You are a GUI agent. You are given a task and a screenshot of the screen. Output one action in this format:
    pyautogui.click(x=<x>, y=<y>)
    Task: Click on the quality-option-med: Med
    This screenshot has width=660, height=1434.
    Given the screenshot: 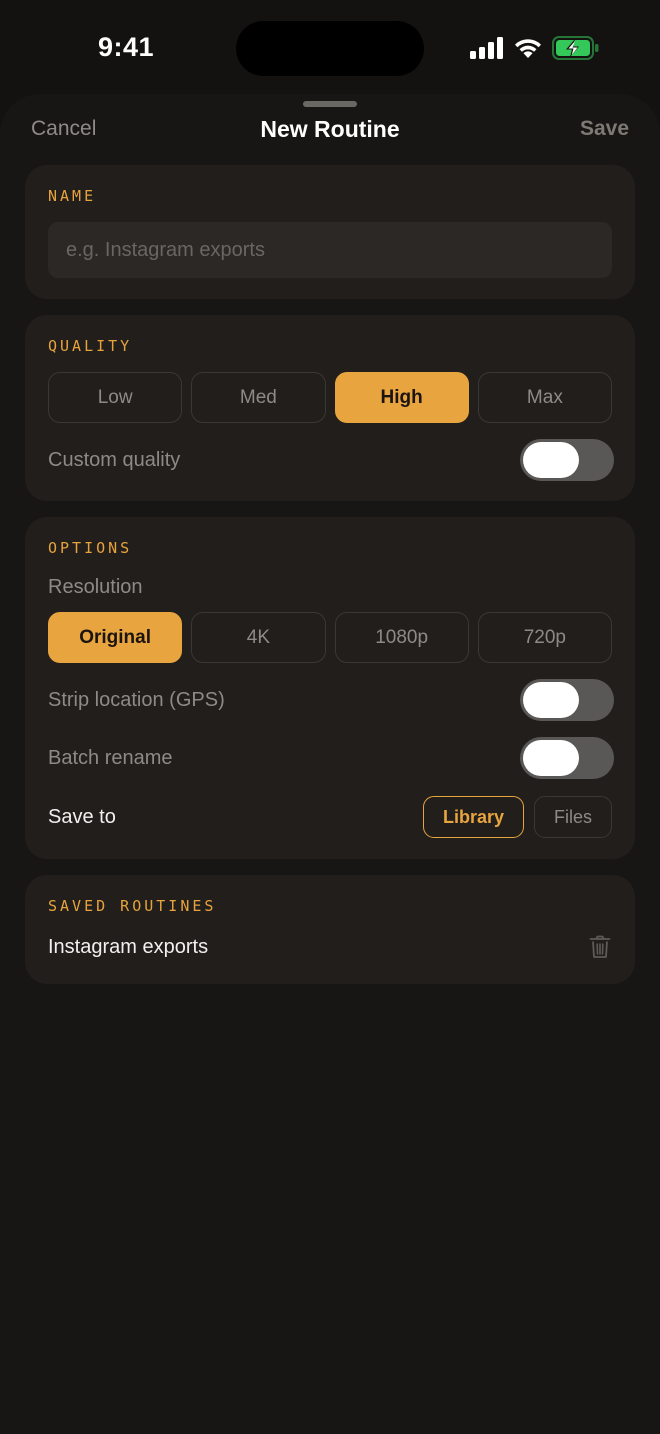 What is the action you would take?
    pyautogui.click(x=258, y=397)
    